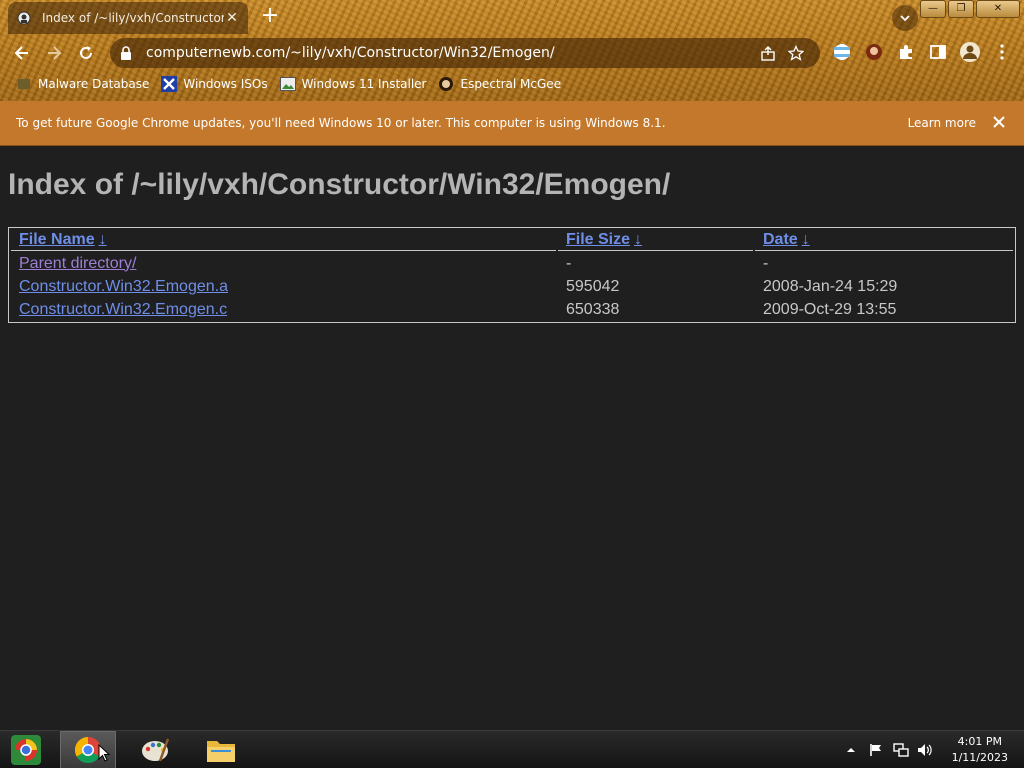  What do you see at coordinates (77, 263) in the screenshot?
I see `parent-directory-link: Parent directory/` at bounding box center [77, 263].